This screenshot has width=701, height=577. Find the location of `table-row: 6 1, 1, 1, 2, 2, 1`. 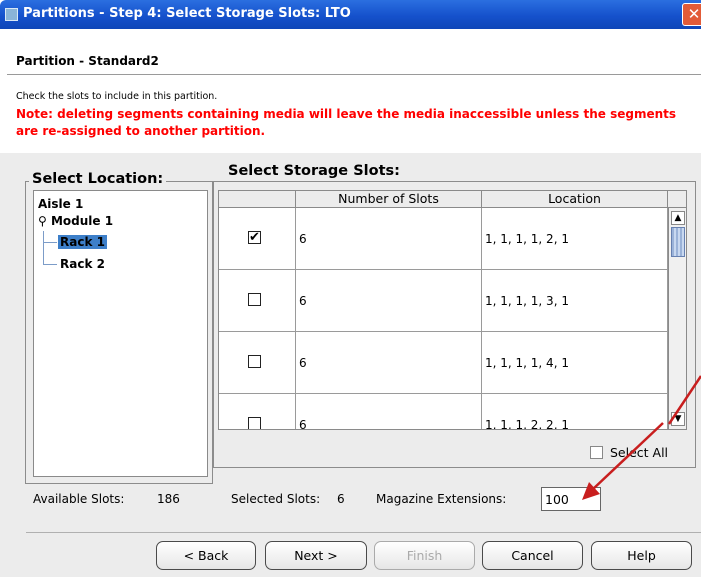

table-row: 6 1, 1, 1, 2, 2, 1 is located at coordinates (443, 412).